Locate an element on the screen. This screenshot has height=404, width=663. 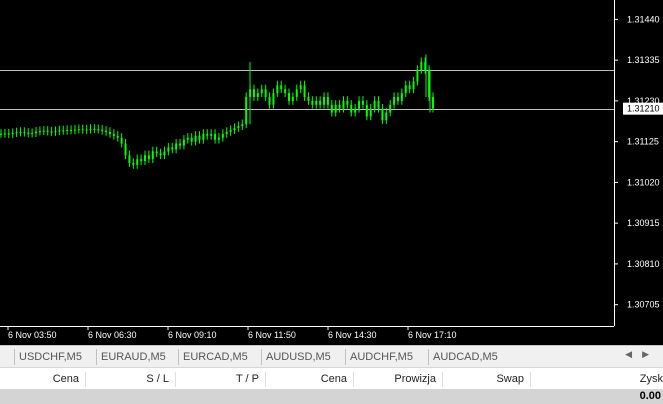
scroll-left-icon: ◀ is located at coordinates (633, 354).